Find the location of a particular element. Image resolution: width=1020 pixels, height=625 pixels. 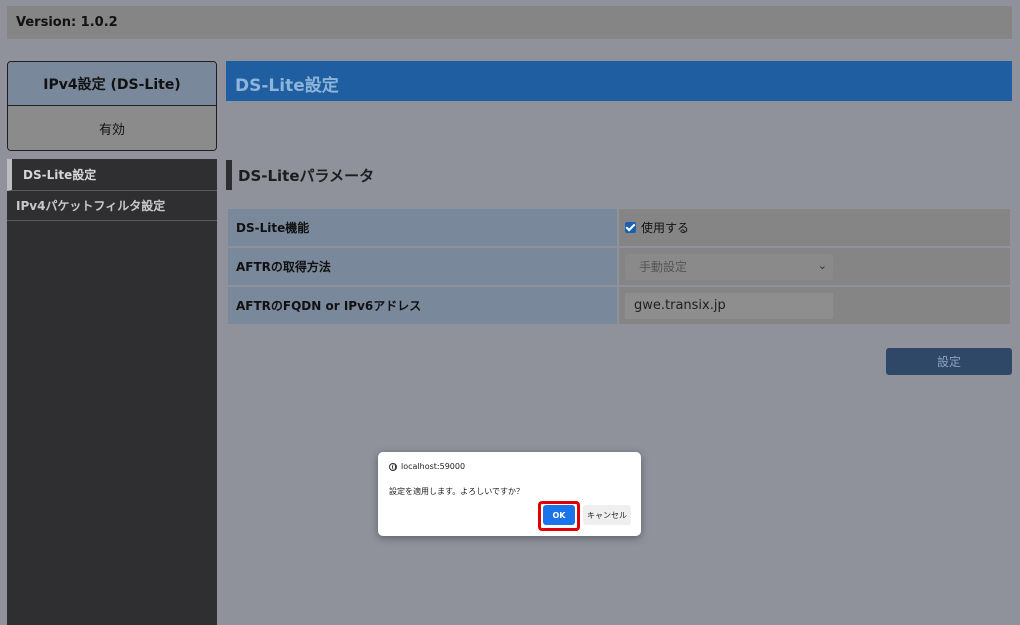

cancel-button: キャンセル is located at coordinates (607, 515).